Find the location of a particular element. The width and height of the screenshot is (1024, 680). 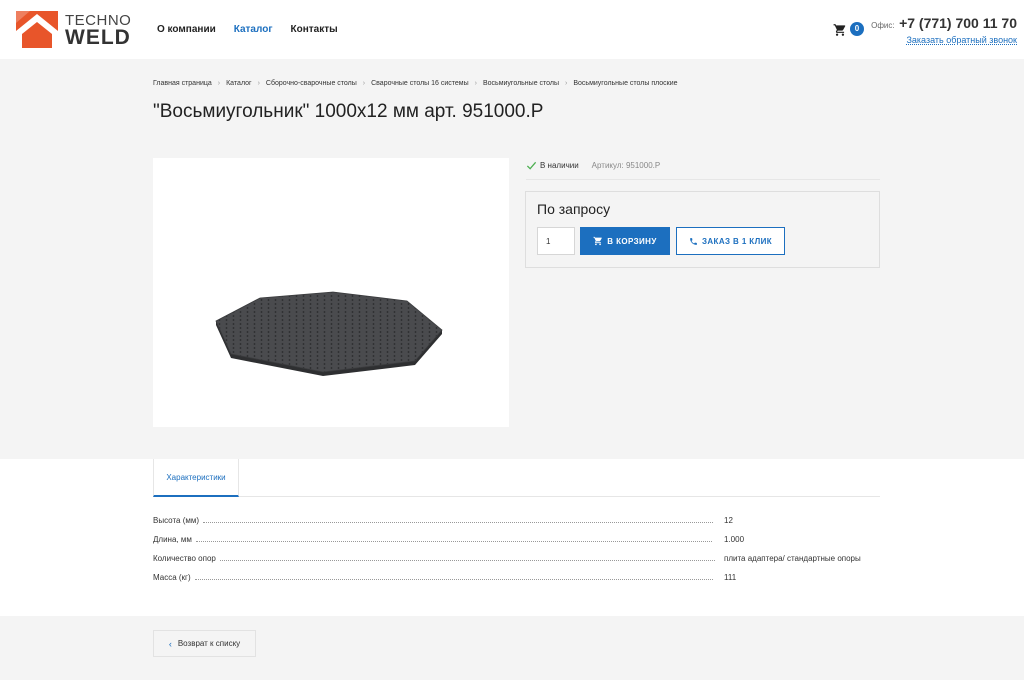

one-click-order-label: ЗАКАЗ В 1 КЛИК is located at coordinates (737, 241).